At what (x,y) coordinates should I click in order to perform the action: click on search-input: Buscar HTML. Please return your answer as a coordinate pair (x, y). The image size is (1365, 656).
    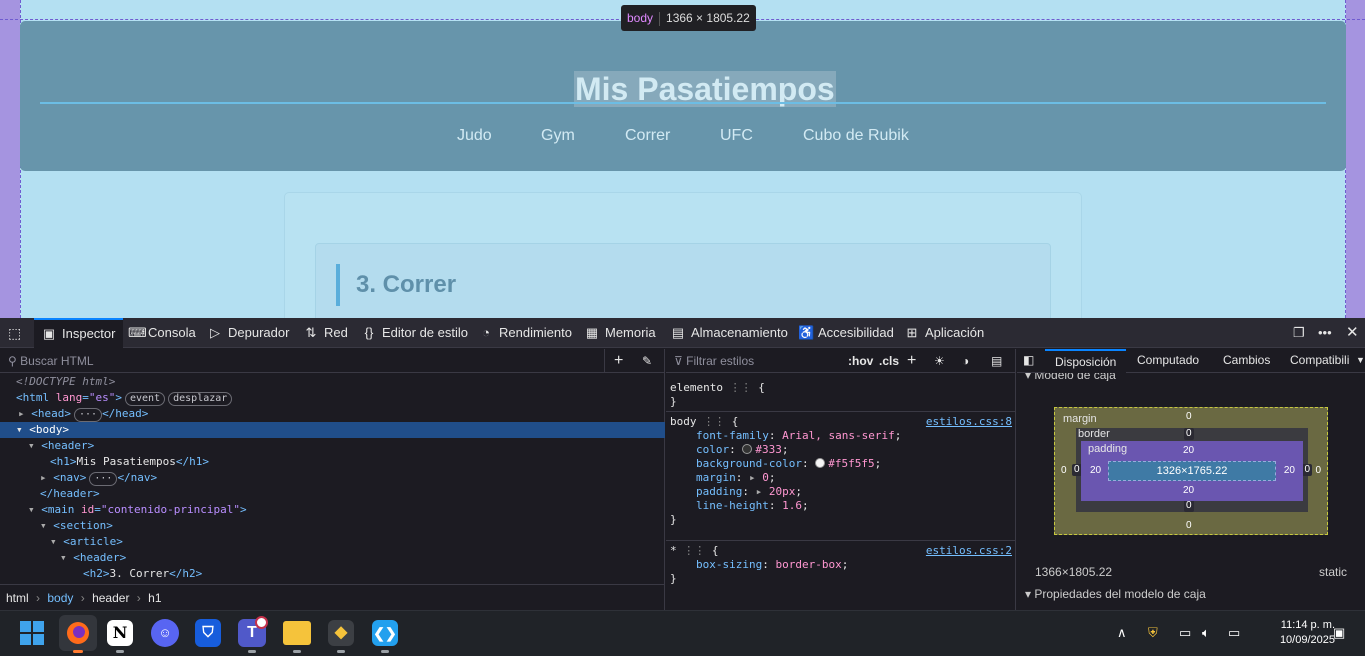
    Looking at the image, I should click on (56, 361).